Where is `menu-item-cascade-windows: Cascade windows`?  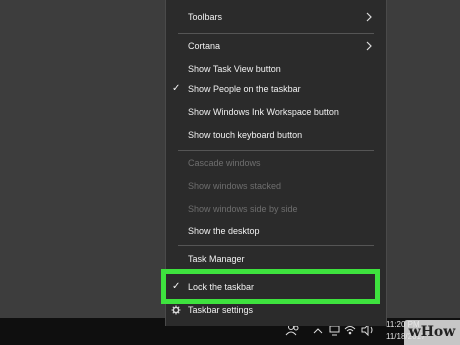 menu-item-cascade-windows: Cascade windows is located at coordinates (276, 163).